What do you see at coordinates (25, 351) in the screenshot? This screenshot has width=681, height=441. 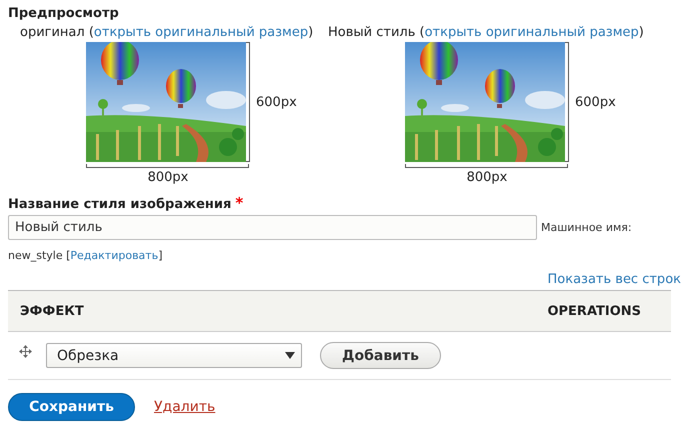 I see `drag-handle-icon` at bounding box center [25, 351].